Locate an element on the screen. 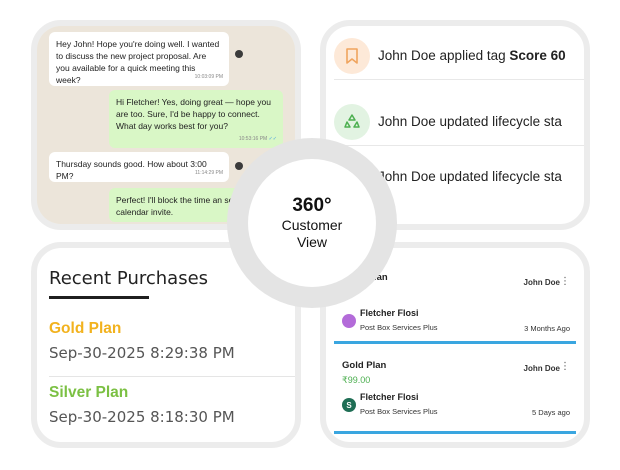 This screenshot has width=620, height=470. activity-item: John Doe applied tag Score 60 is located at coordinates (459, 56).